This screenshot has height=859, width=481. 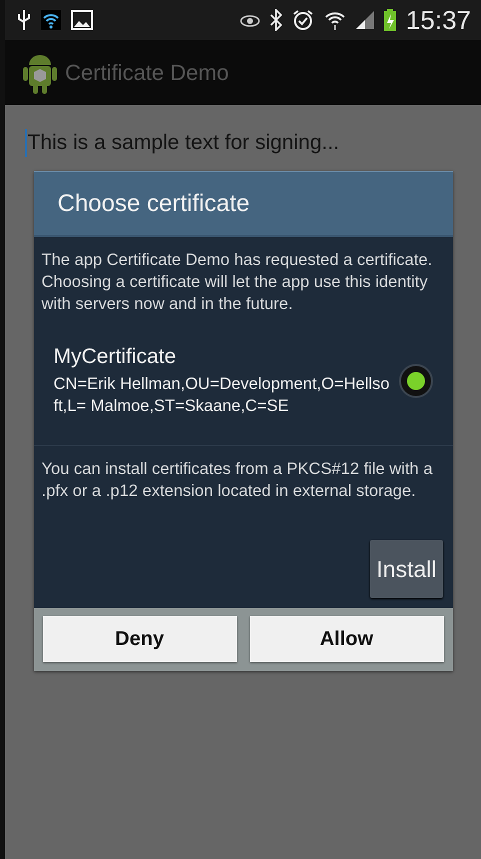 I want to click on radio-button, so click(x=415, y=381).